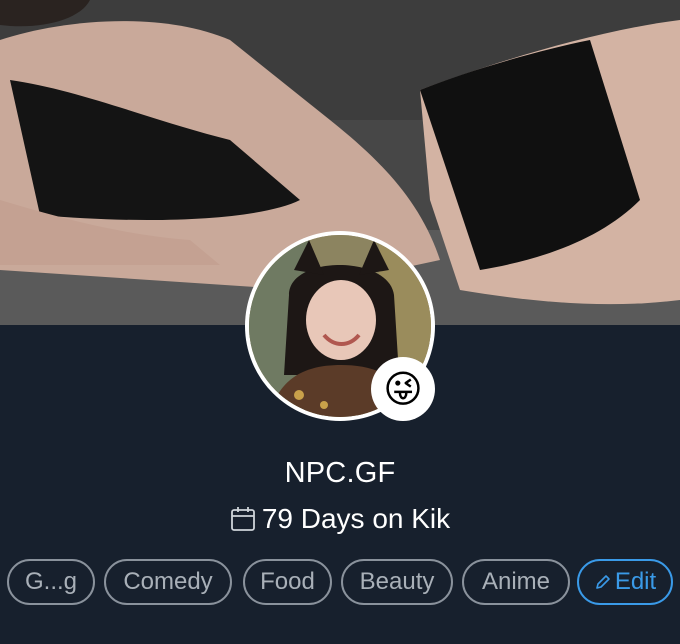  I want to click on tag-label: G...g, so click(51, 581).